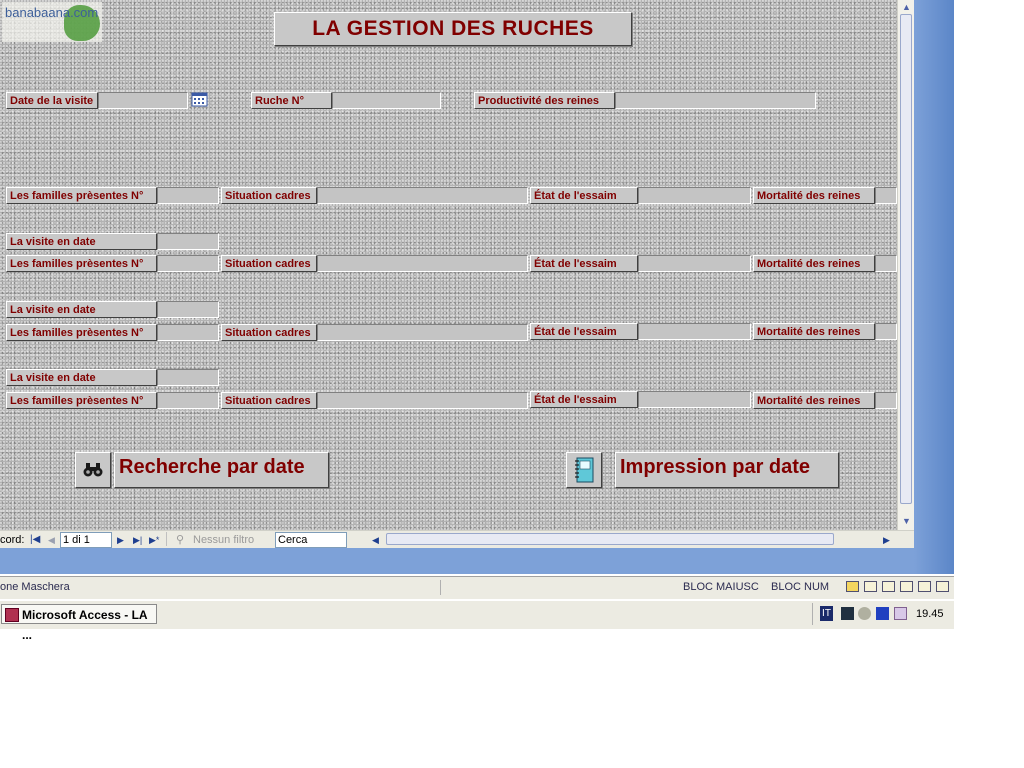 Image resolution: width=1024 pixels, height=768 pixels. I want to click on mortalite-label-1: Mortalité des reines, so click(814, 195).